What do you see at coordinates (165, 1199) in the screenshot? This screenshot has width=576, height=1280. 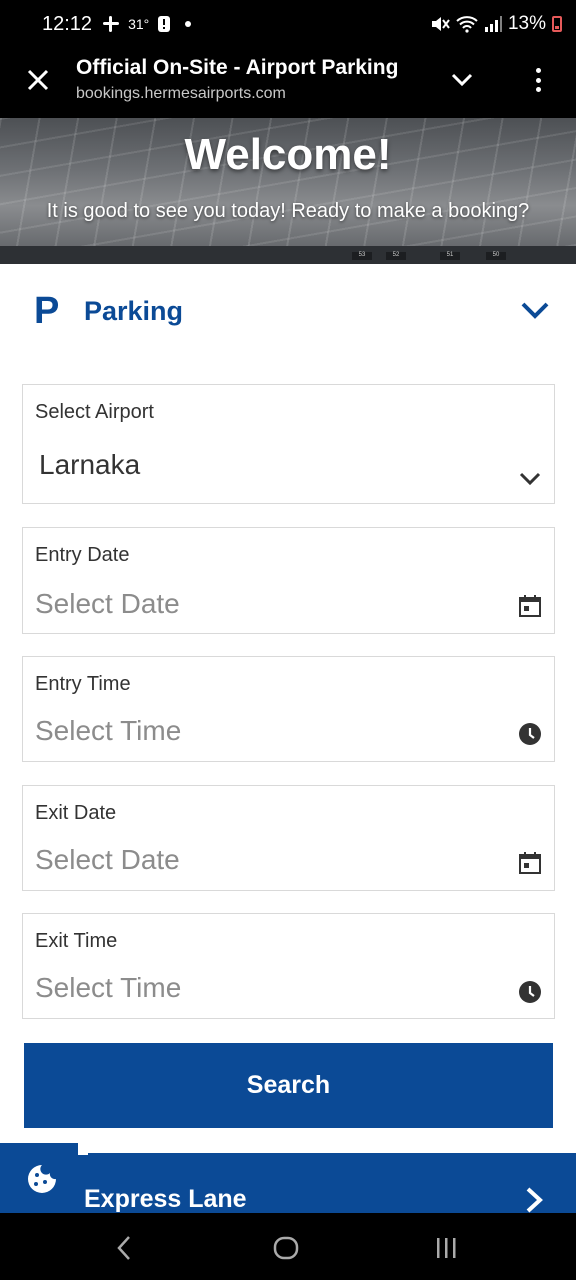 I see `express-lane-label: Express Lane` at bounding box center [165, 1199].